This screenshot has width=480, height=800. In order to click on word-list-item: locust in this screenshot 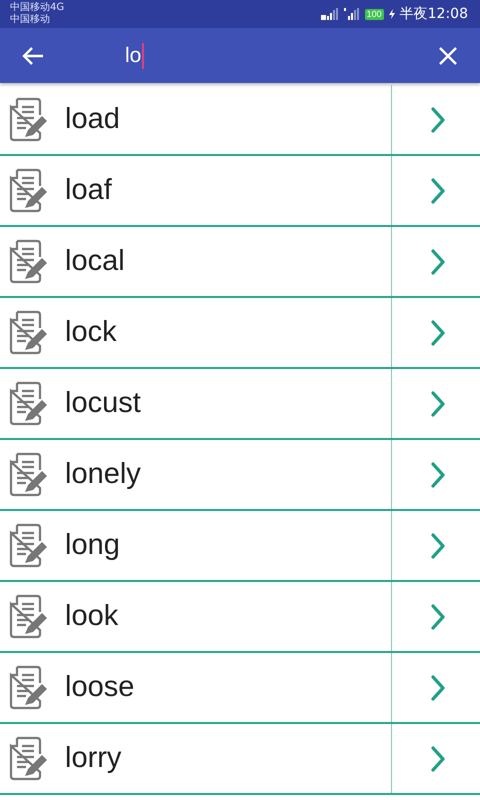, I will do `click(240, 404)`.